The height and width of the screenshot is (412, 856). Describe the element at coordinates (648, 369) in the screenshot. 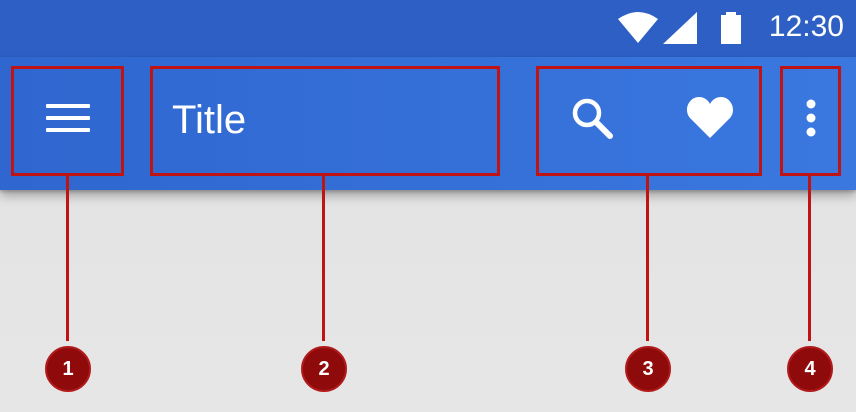

I see `callout-badge-3: 3` at that location.